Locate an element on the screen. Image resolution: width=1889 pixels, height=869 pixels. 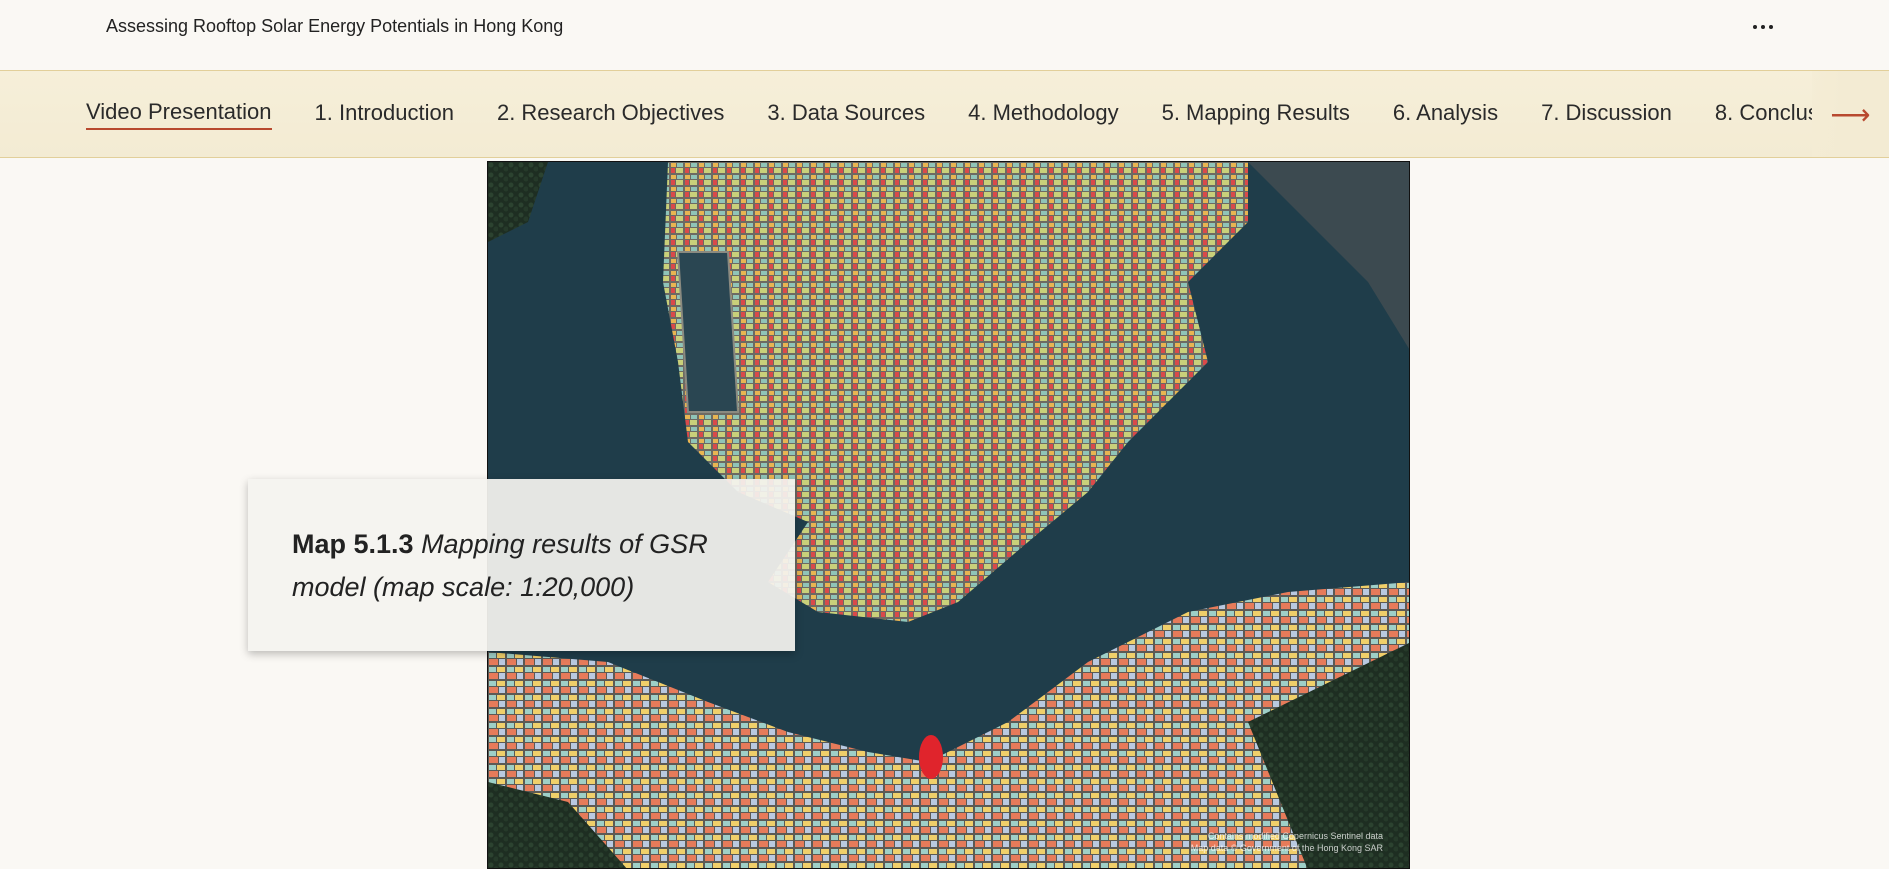
nav-item-introduction: 1. Introduction is located at coordinates (384, 114).